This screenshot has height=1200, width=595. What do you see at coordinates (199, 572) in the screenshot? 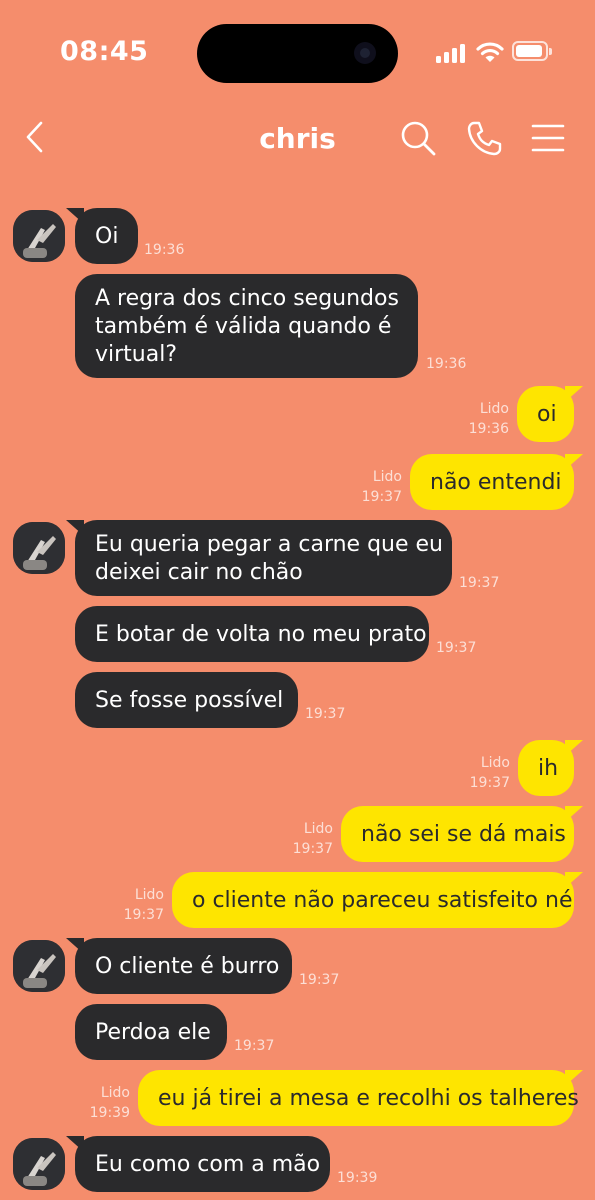
I see `message-text-line: deixei cair no chão` at bounding box center [199, 572].